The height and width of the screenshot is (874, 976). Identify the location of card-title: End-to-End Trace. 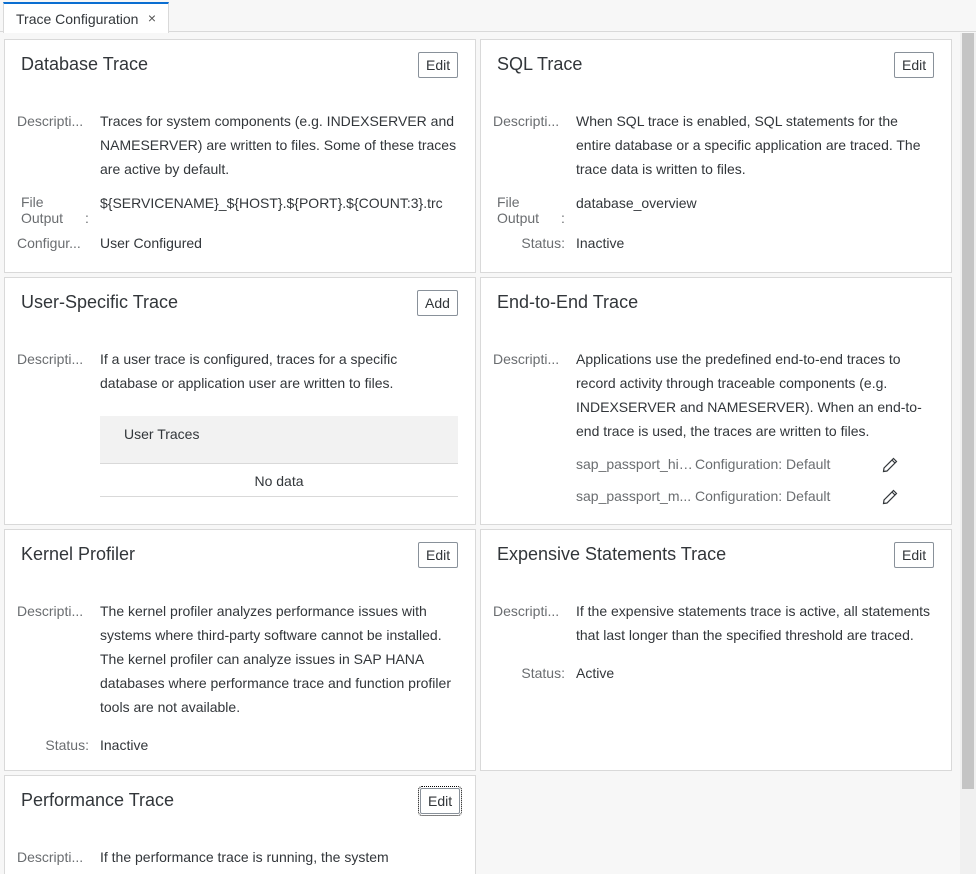
(568, 302).